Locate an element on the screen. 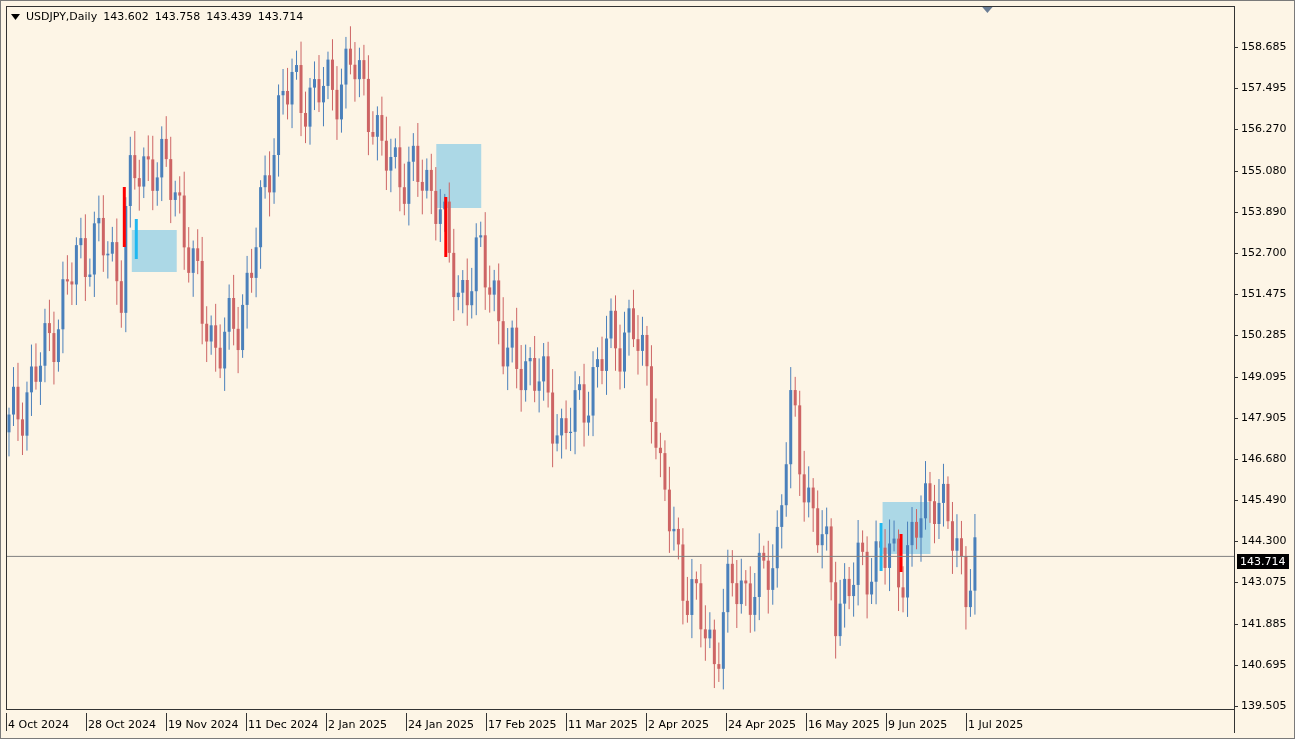  price-label: 156.270 is located at coordinates (1264, 129).